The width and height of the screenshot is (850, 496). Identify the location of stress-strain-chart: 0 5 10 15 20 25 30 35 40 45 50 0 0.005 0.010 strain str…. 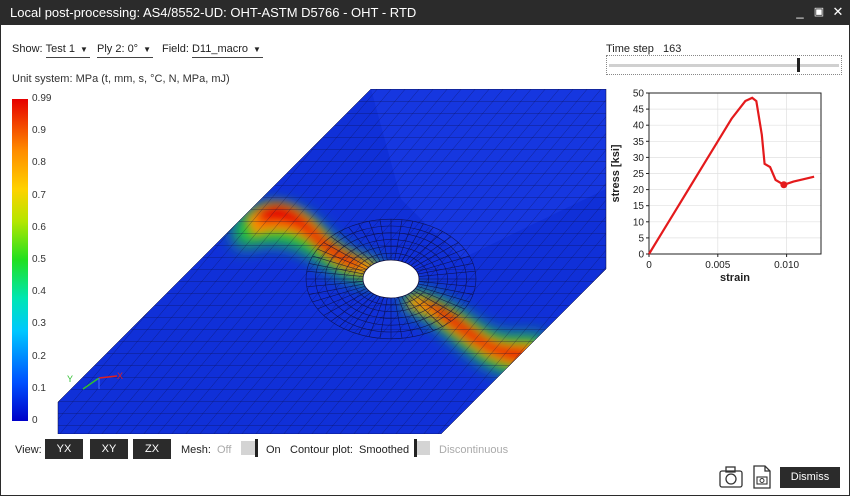
(716, 186).